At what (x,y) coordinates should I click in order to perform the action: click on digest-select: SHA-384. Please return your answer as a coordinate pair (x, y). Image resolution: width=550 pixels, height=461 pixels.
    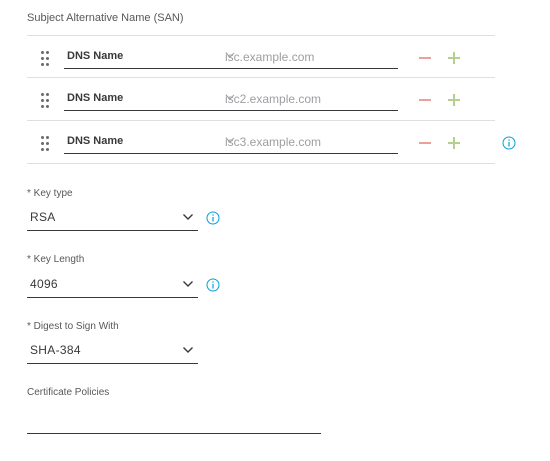
    Looking at the image, I should click on (112, 351).